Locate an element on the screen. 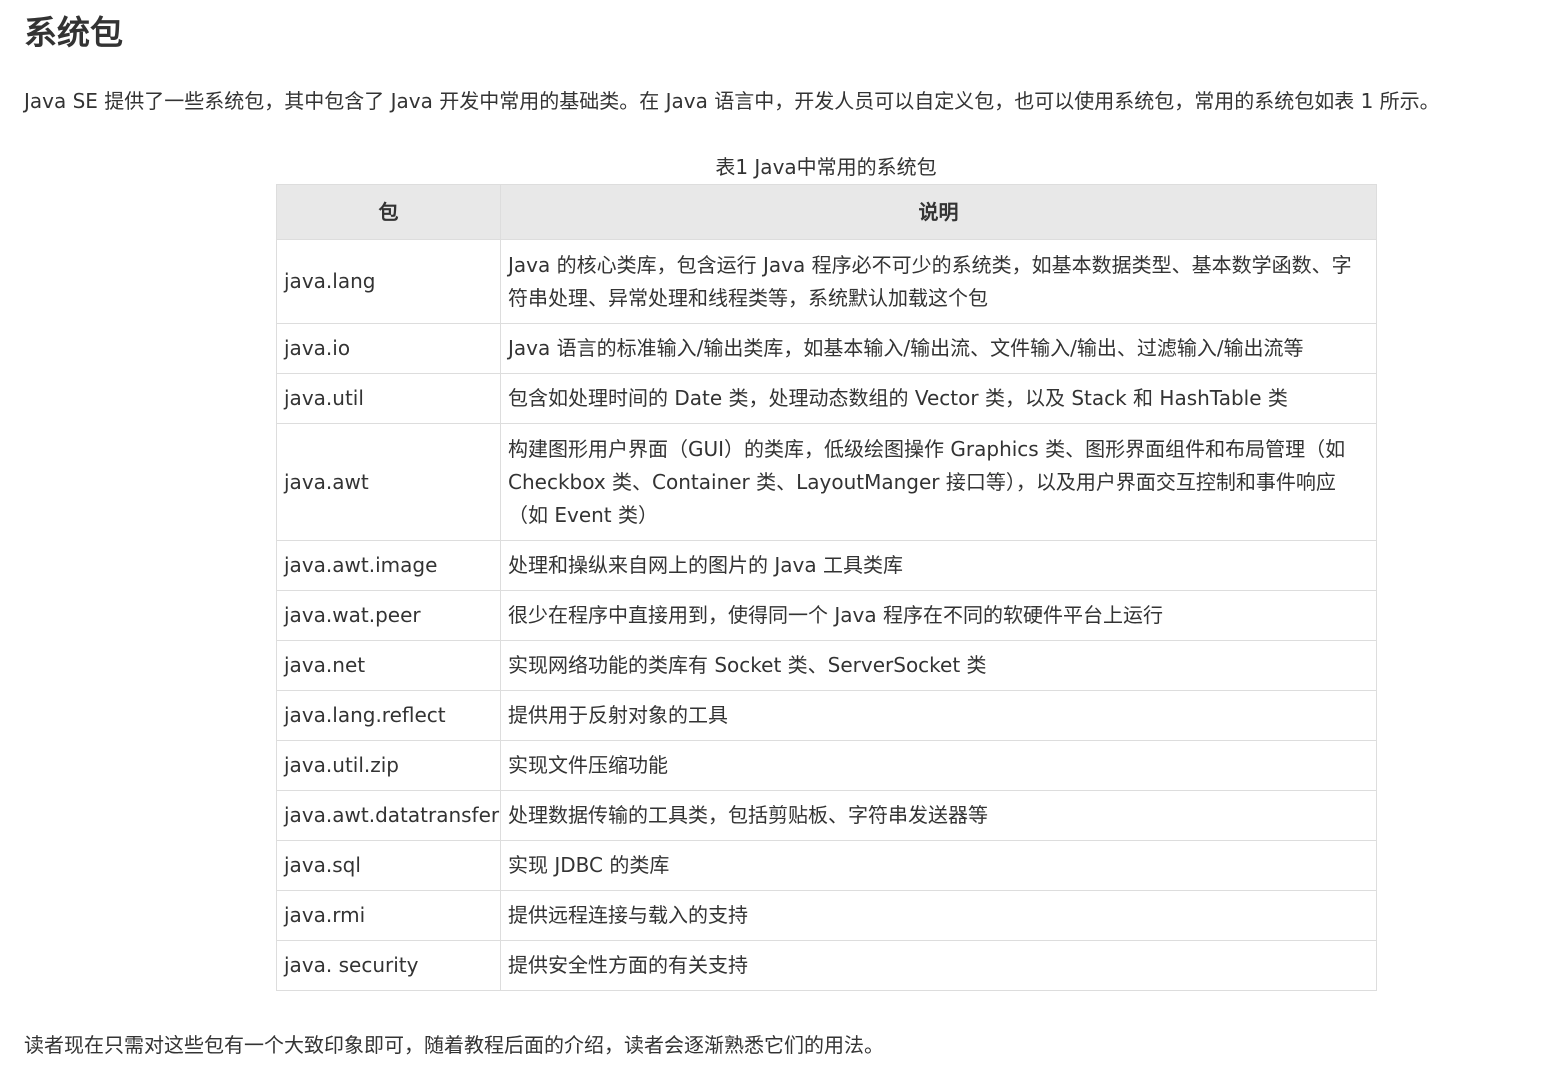  description-cell: 处理数据传输的工具类，包括剪贴板、字符串发送器等 is located at coordinates (938, 815).